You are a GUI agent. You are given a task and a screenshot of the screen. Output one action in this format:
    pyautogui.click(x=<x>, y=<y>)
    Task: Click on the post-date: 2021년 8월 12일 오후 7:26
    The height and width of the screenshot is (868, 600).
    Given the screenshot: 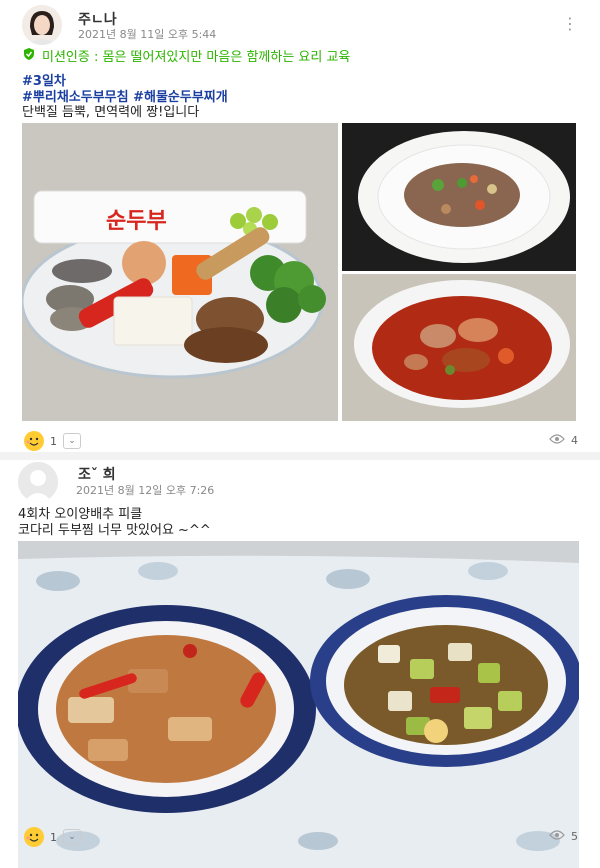 What is the action you would take?
    pyautogui.click(x=145, y=490)
    